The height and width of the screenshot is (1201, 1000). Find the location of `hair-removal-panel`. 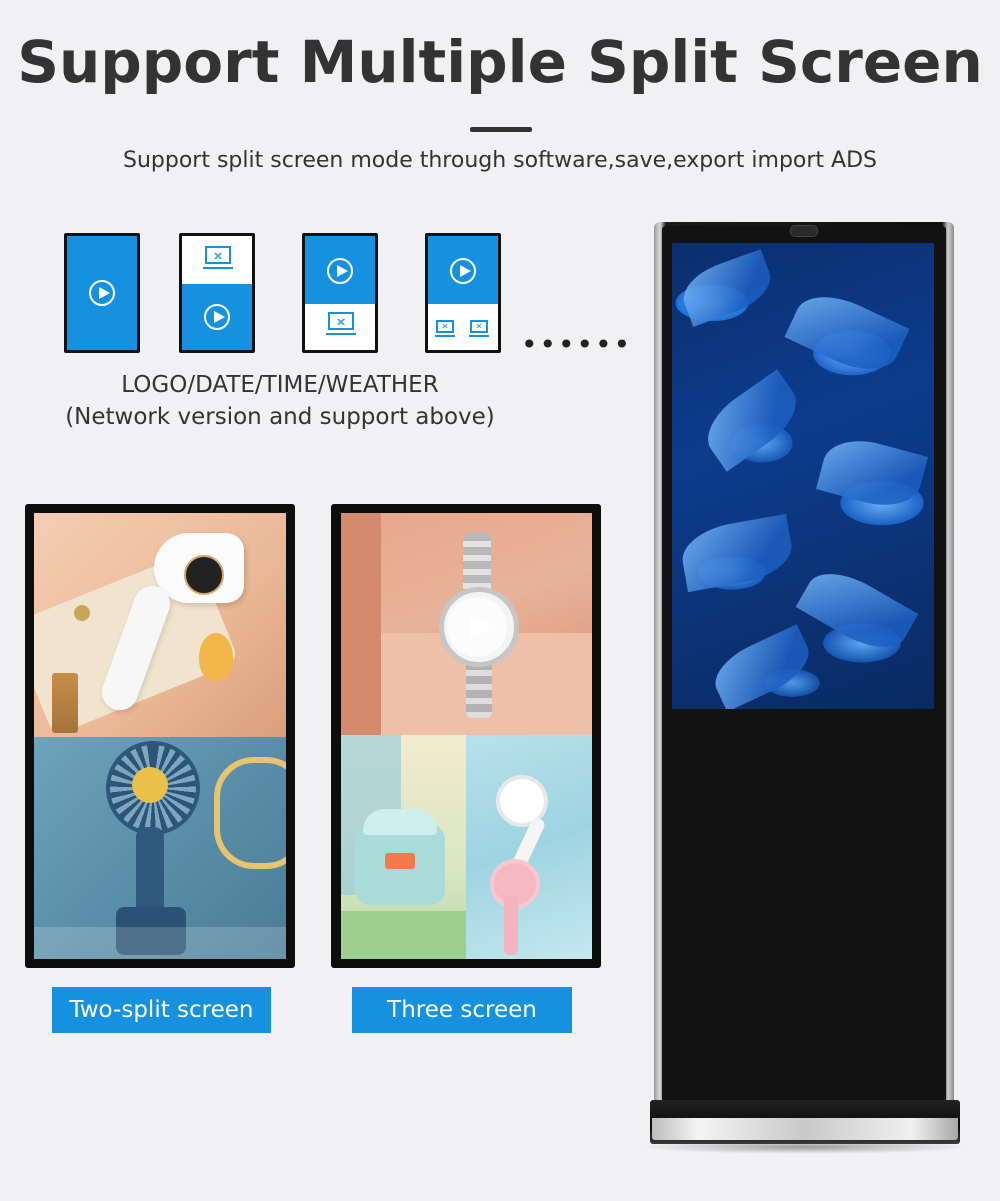

hair-removal-panel is located at coordinates (160, 625).